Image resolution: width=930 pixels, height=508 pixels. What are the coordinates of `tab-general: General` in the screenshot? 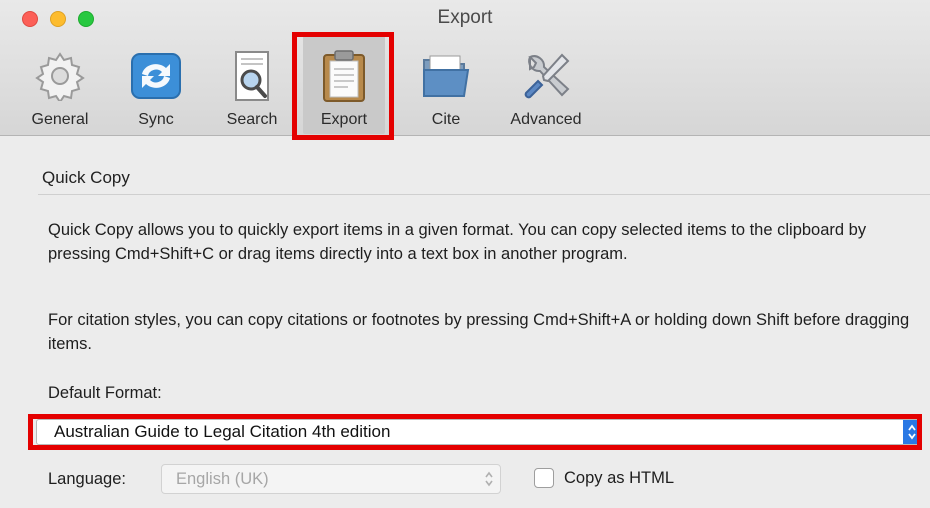 It's located at (60, 85).